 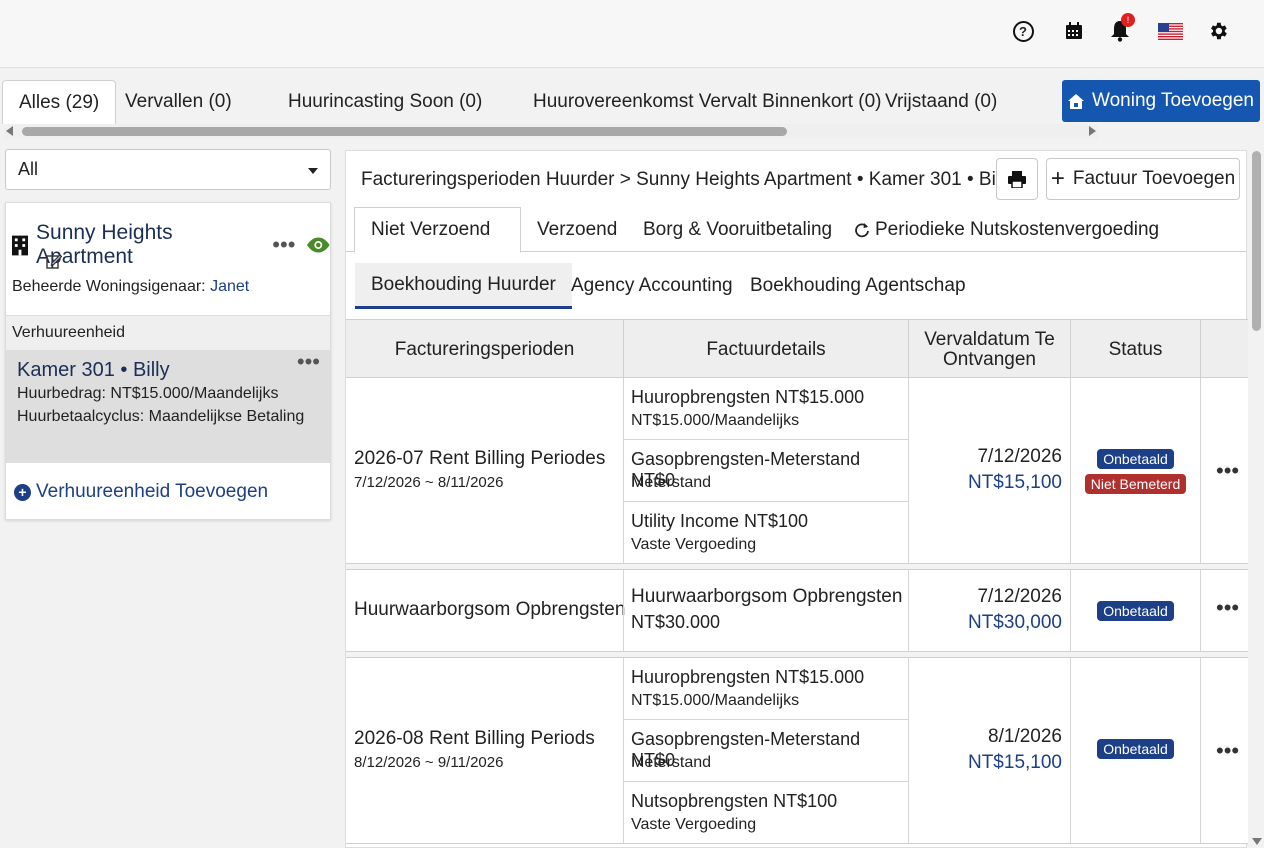 I want to click on unit-title: Kamer 301 • Billy, so click(x=93, y=370).